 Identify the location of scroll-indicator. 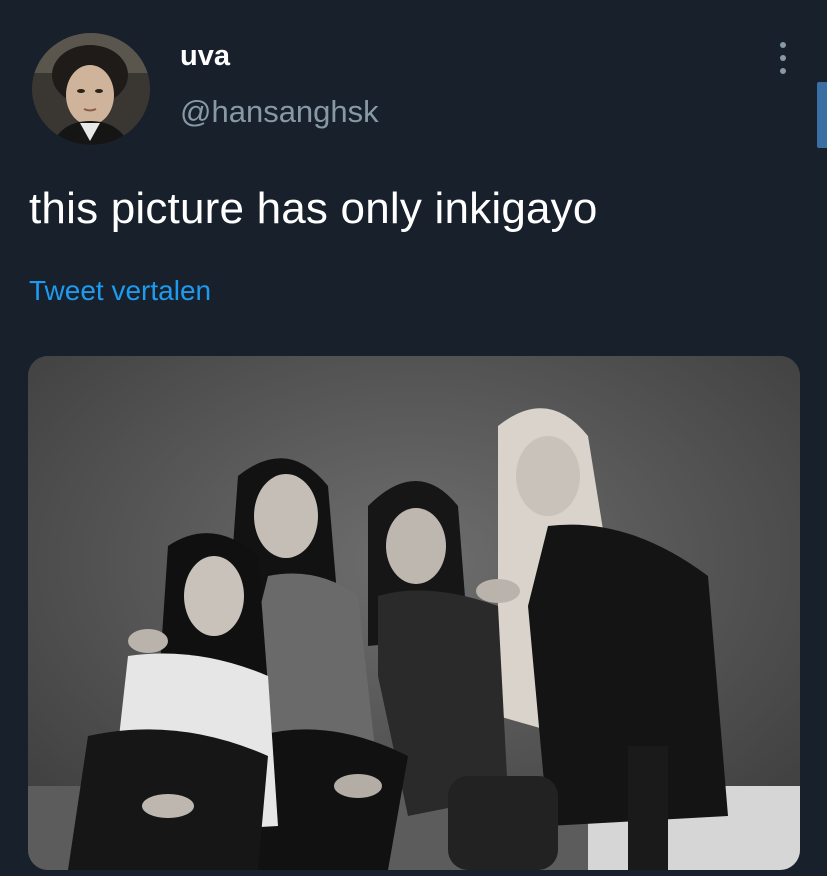
(822, 115).